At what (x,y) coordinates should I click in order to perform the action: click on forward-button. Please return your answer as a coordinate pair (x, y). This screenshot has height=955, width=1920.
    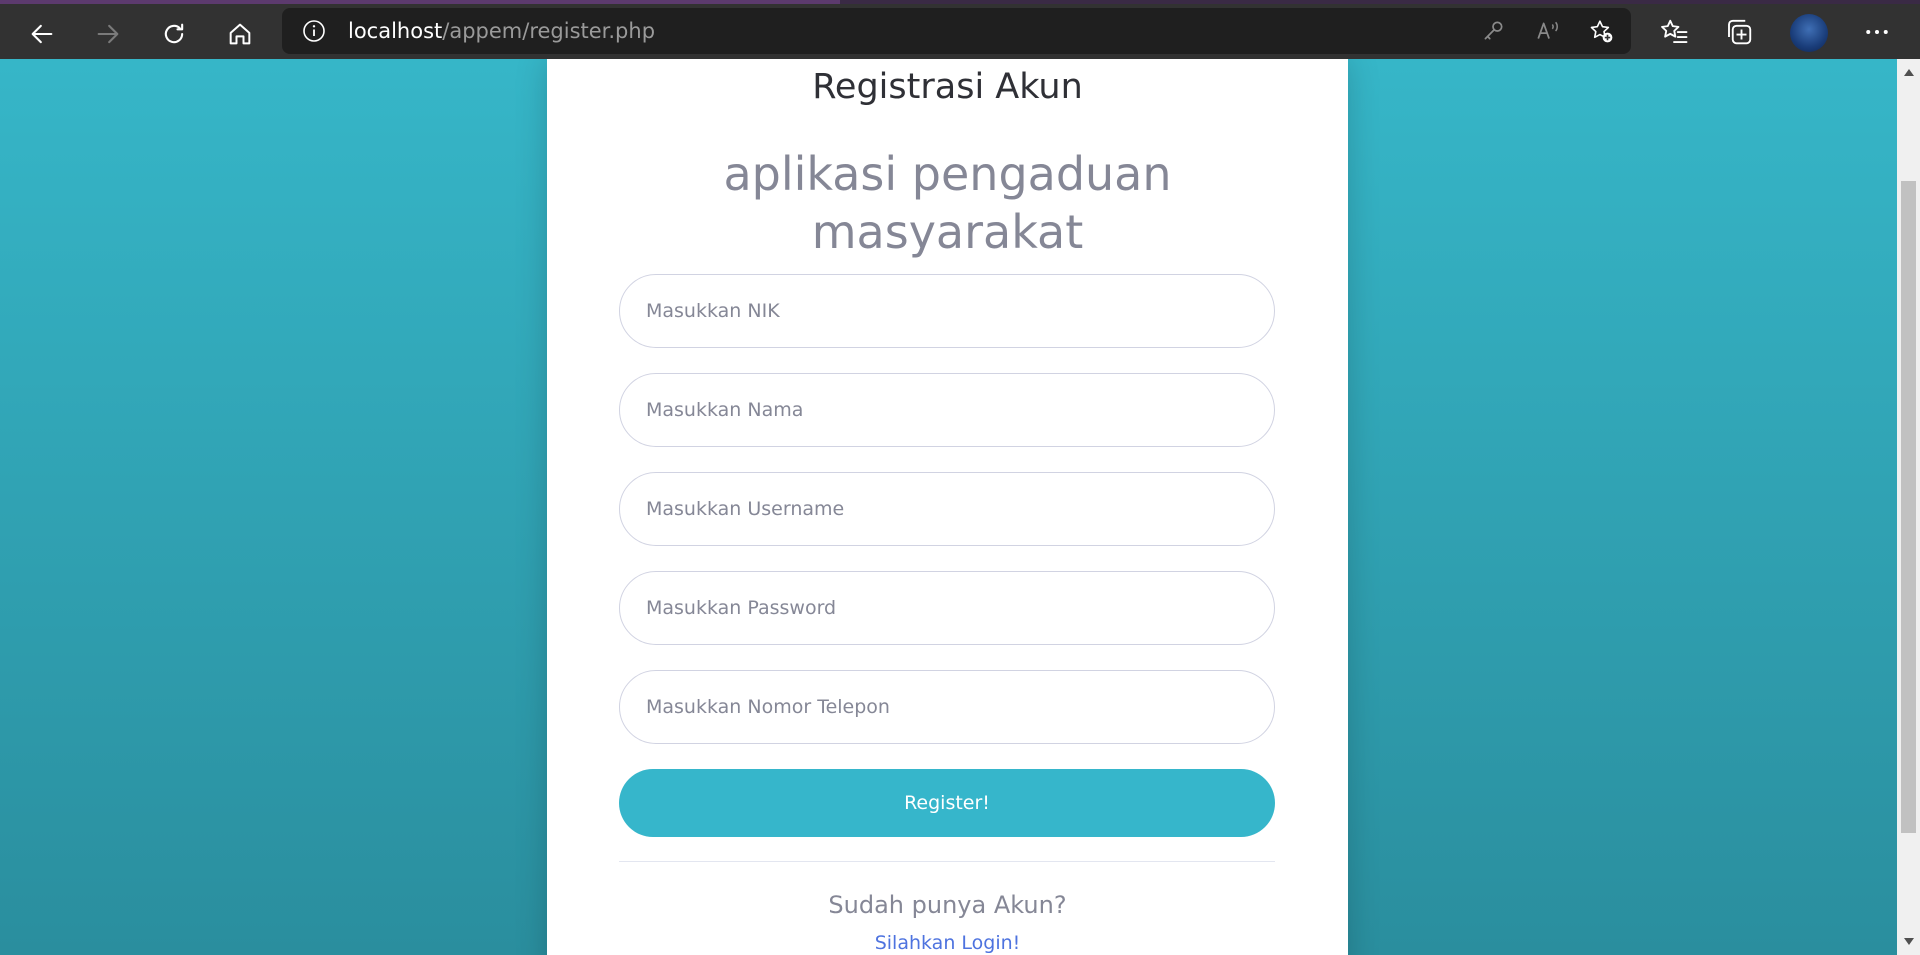
    Looking at the image, I should click on (108, 34).